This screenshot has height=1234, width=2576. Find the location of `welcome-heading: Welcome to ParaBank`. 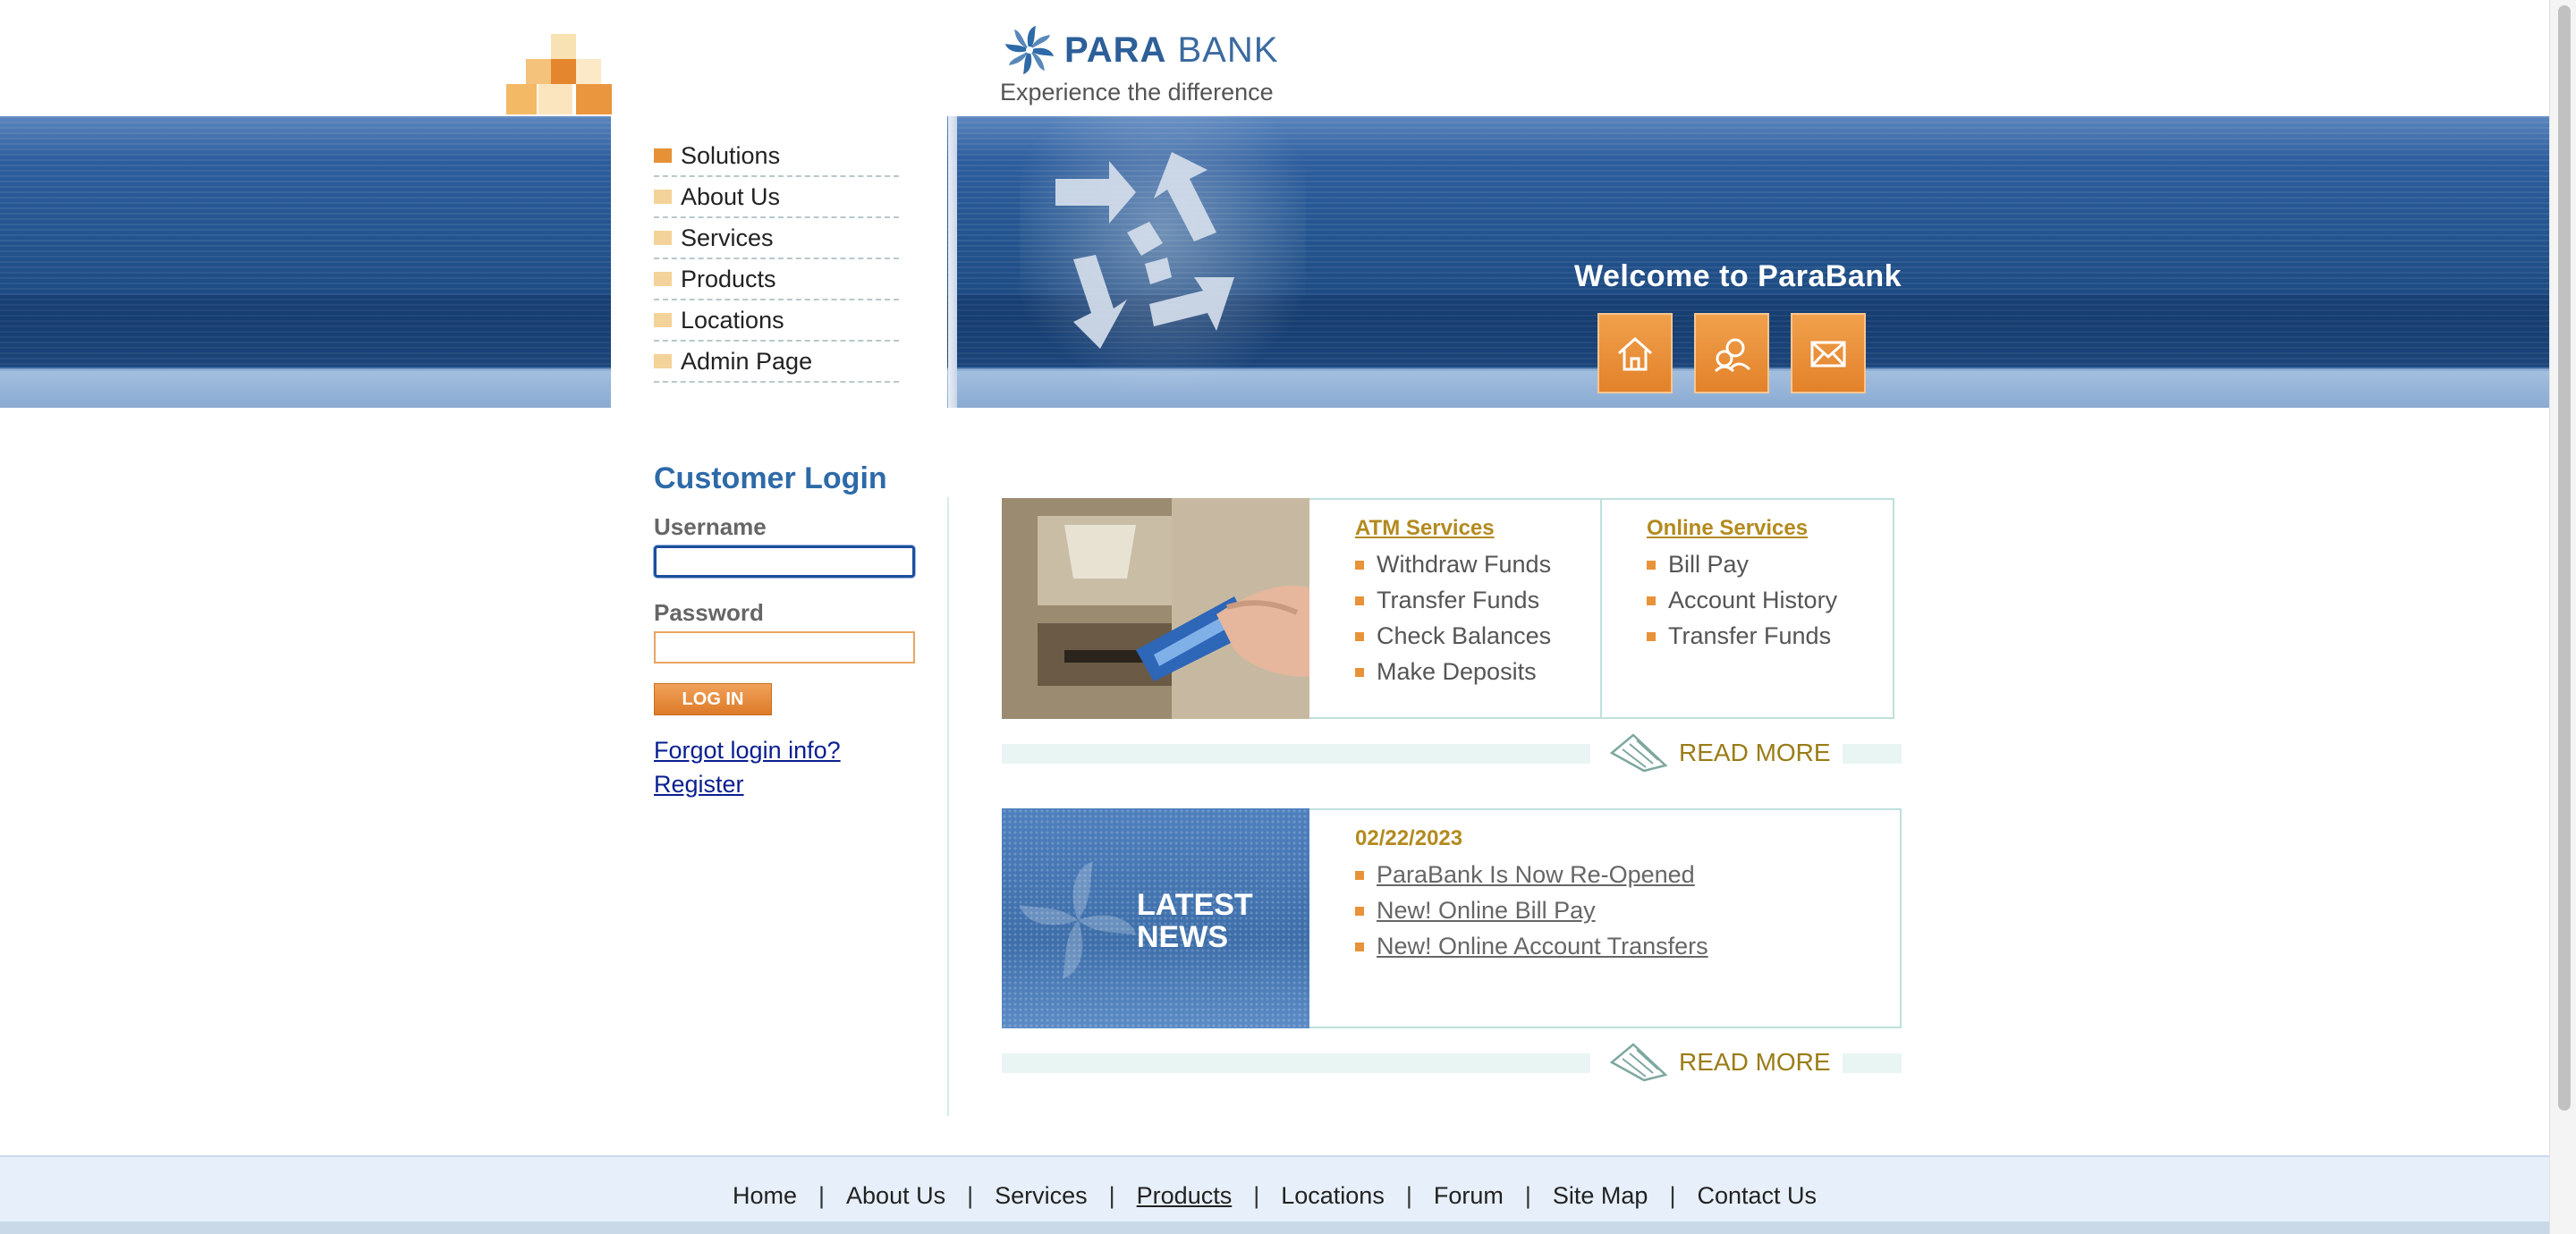

welcome-heading: Welcome to ParaBank is located at coordinates (1738, 276).